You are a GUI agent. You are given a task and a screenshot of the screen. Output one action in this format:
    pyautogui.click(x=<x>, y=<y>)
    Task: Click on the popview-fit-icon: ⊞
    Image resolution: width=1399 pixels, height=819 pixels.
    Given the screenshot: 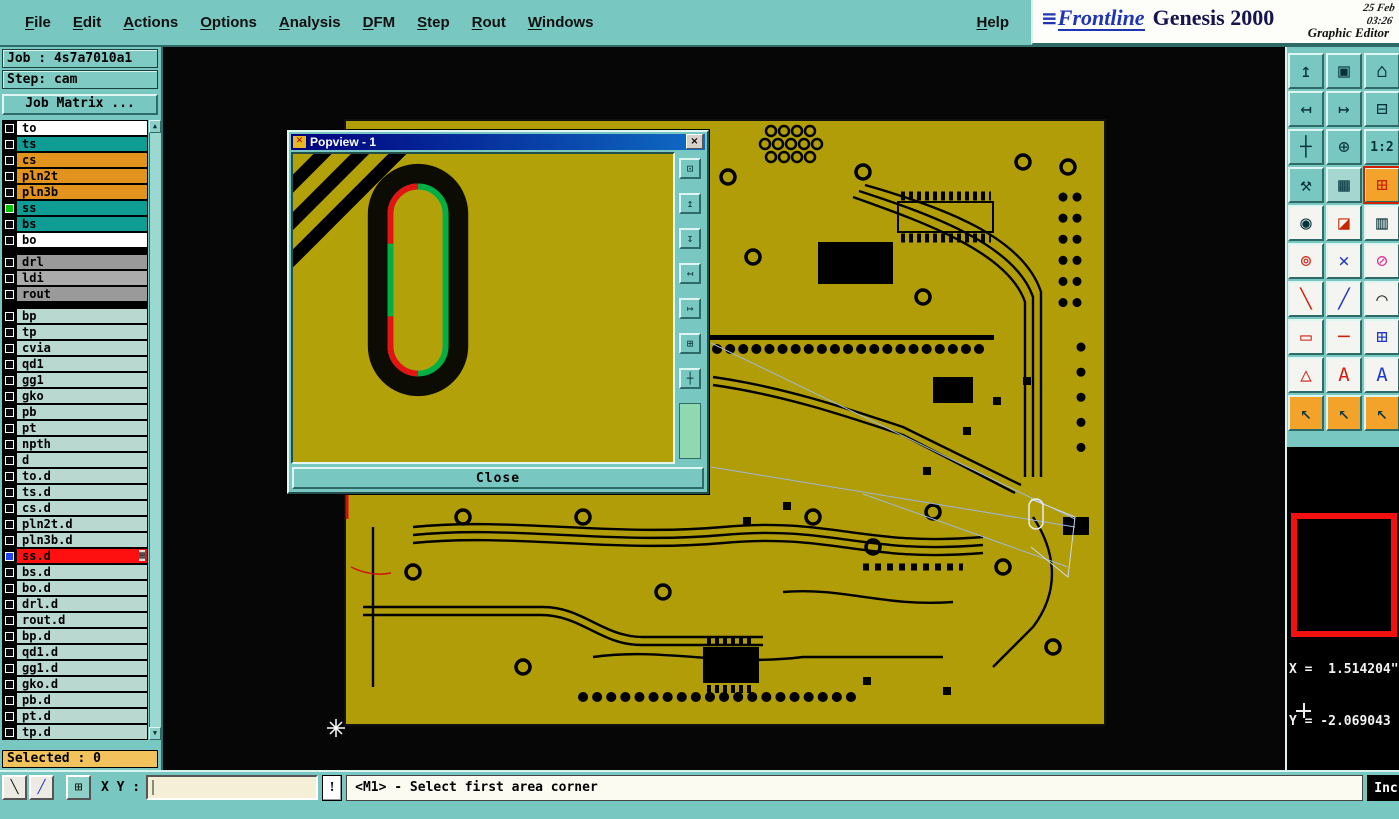 What is the action you would take?
    pyautogui.click(x=690, y=343)
    